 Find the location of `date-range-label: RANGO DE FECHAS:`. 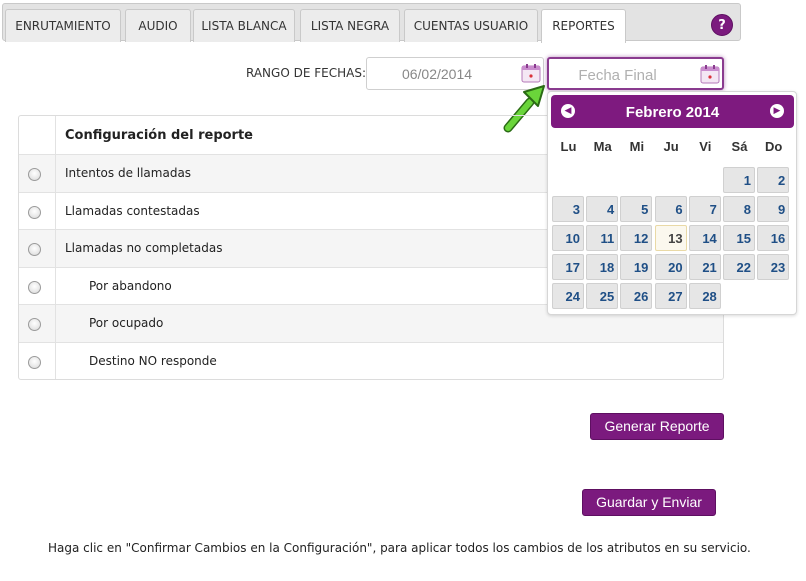

date-range-label: RANGO DE FECHAS: is located at coordinates (306, 73).